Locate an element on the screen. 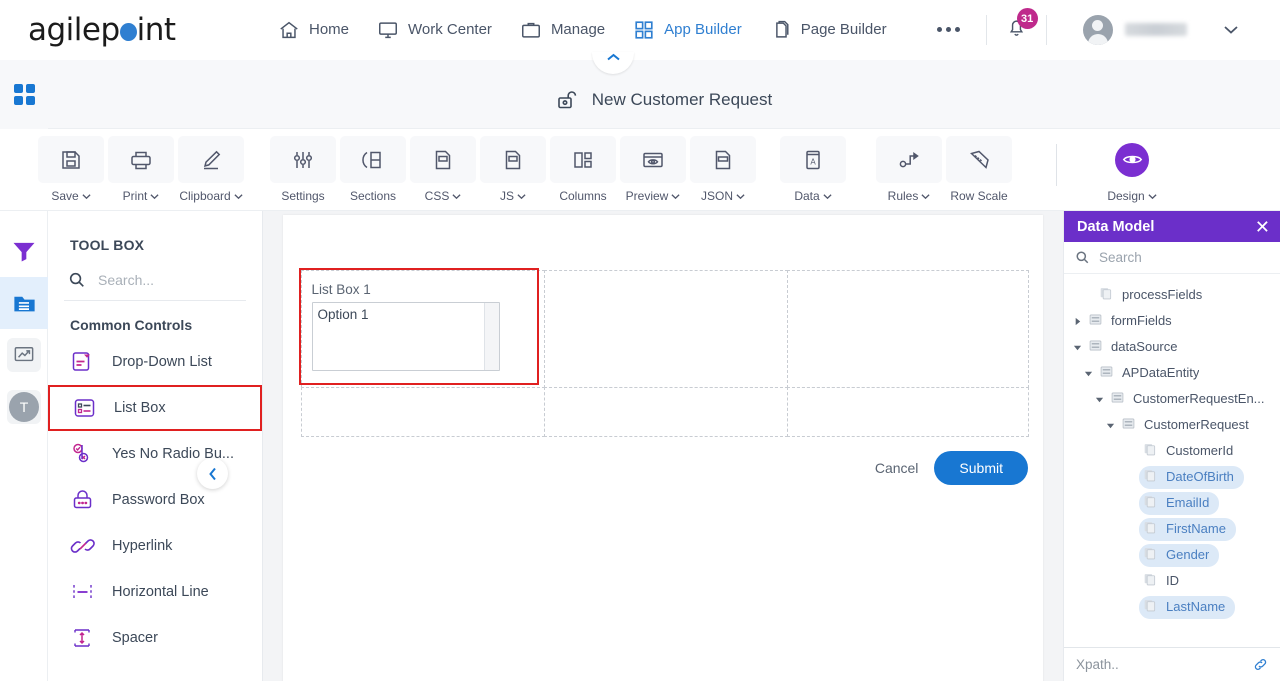 The width and height of the screenshot is (1280, 681). analytics-icon is located at coordinates (24, 354).